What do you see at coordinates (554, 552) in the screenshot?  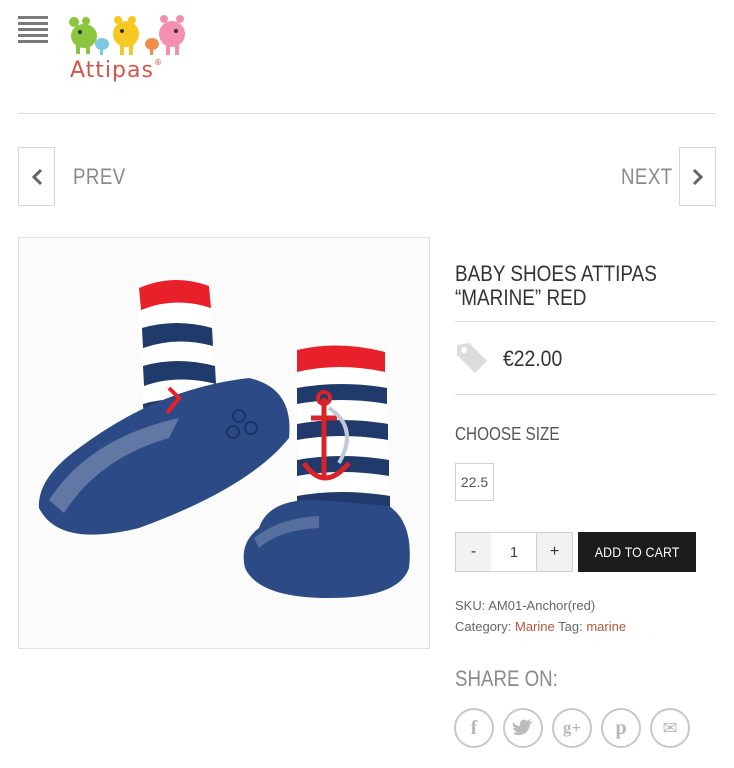 I see `quantity-increase-button: +` at bounding box center [554, 552].